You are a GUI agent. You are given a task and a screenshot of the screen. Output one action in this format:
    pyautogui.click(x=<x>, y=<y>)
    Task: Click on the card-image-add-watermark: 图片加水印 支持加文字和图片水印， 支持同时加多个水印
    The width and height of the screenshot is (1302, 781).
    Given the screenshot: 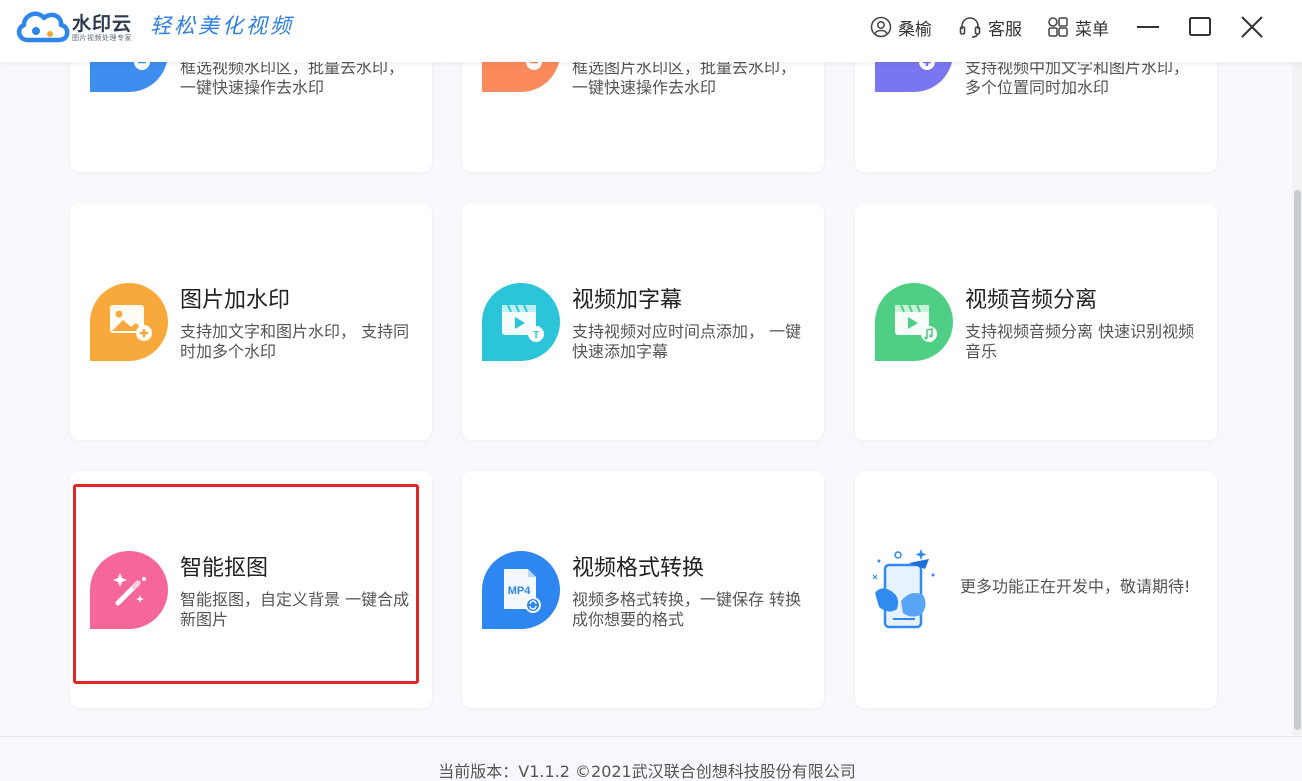 What is the action you would take?
    pyautogui.click(x=251, y=321)
    